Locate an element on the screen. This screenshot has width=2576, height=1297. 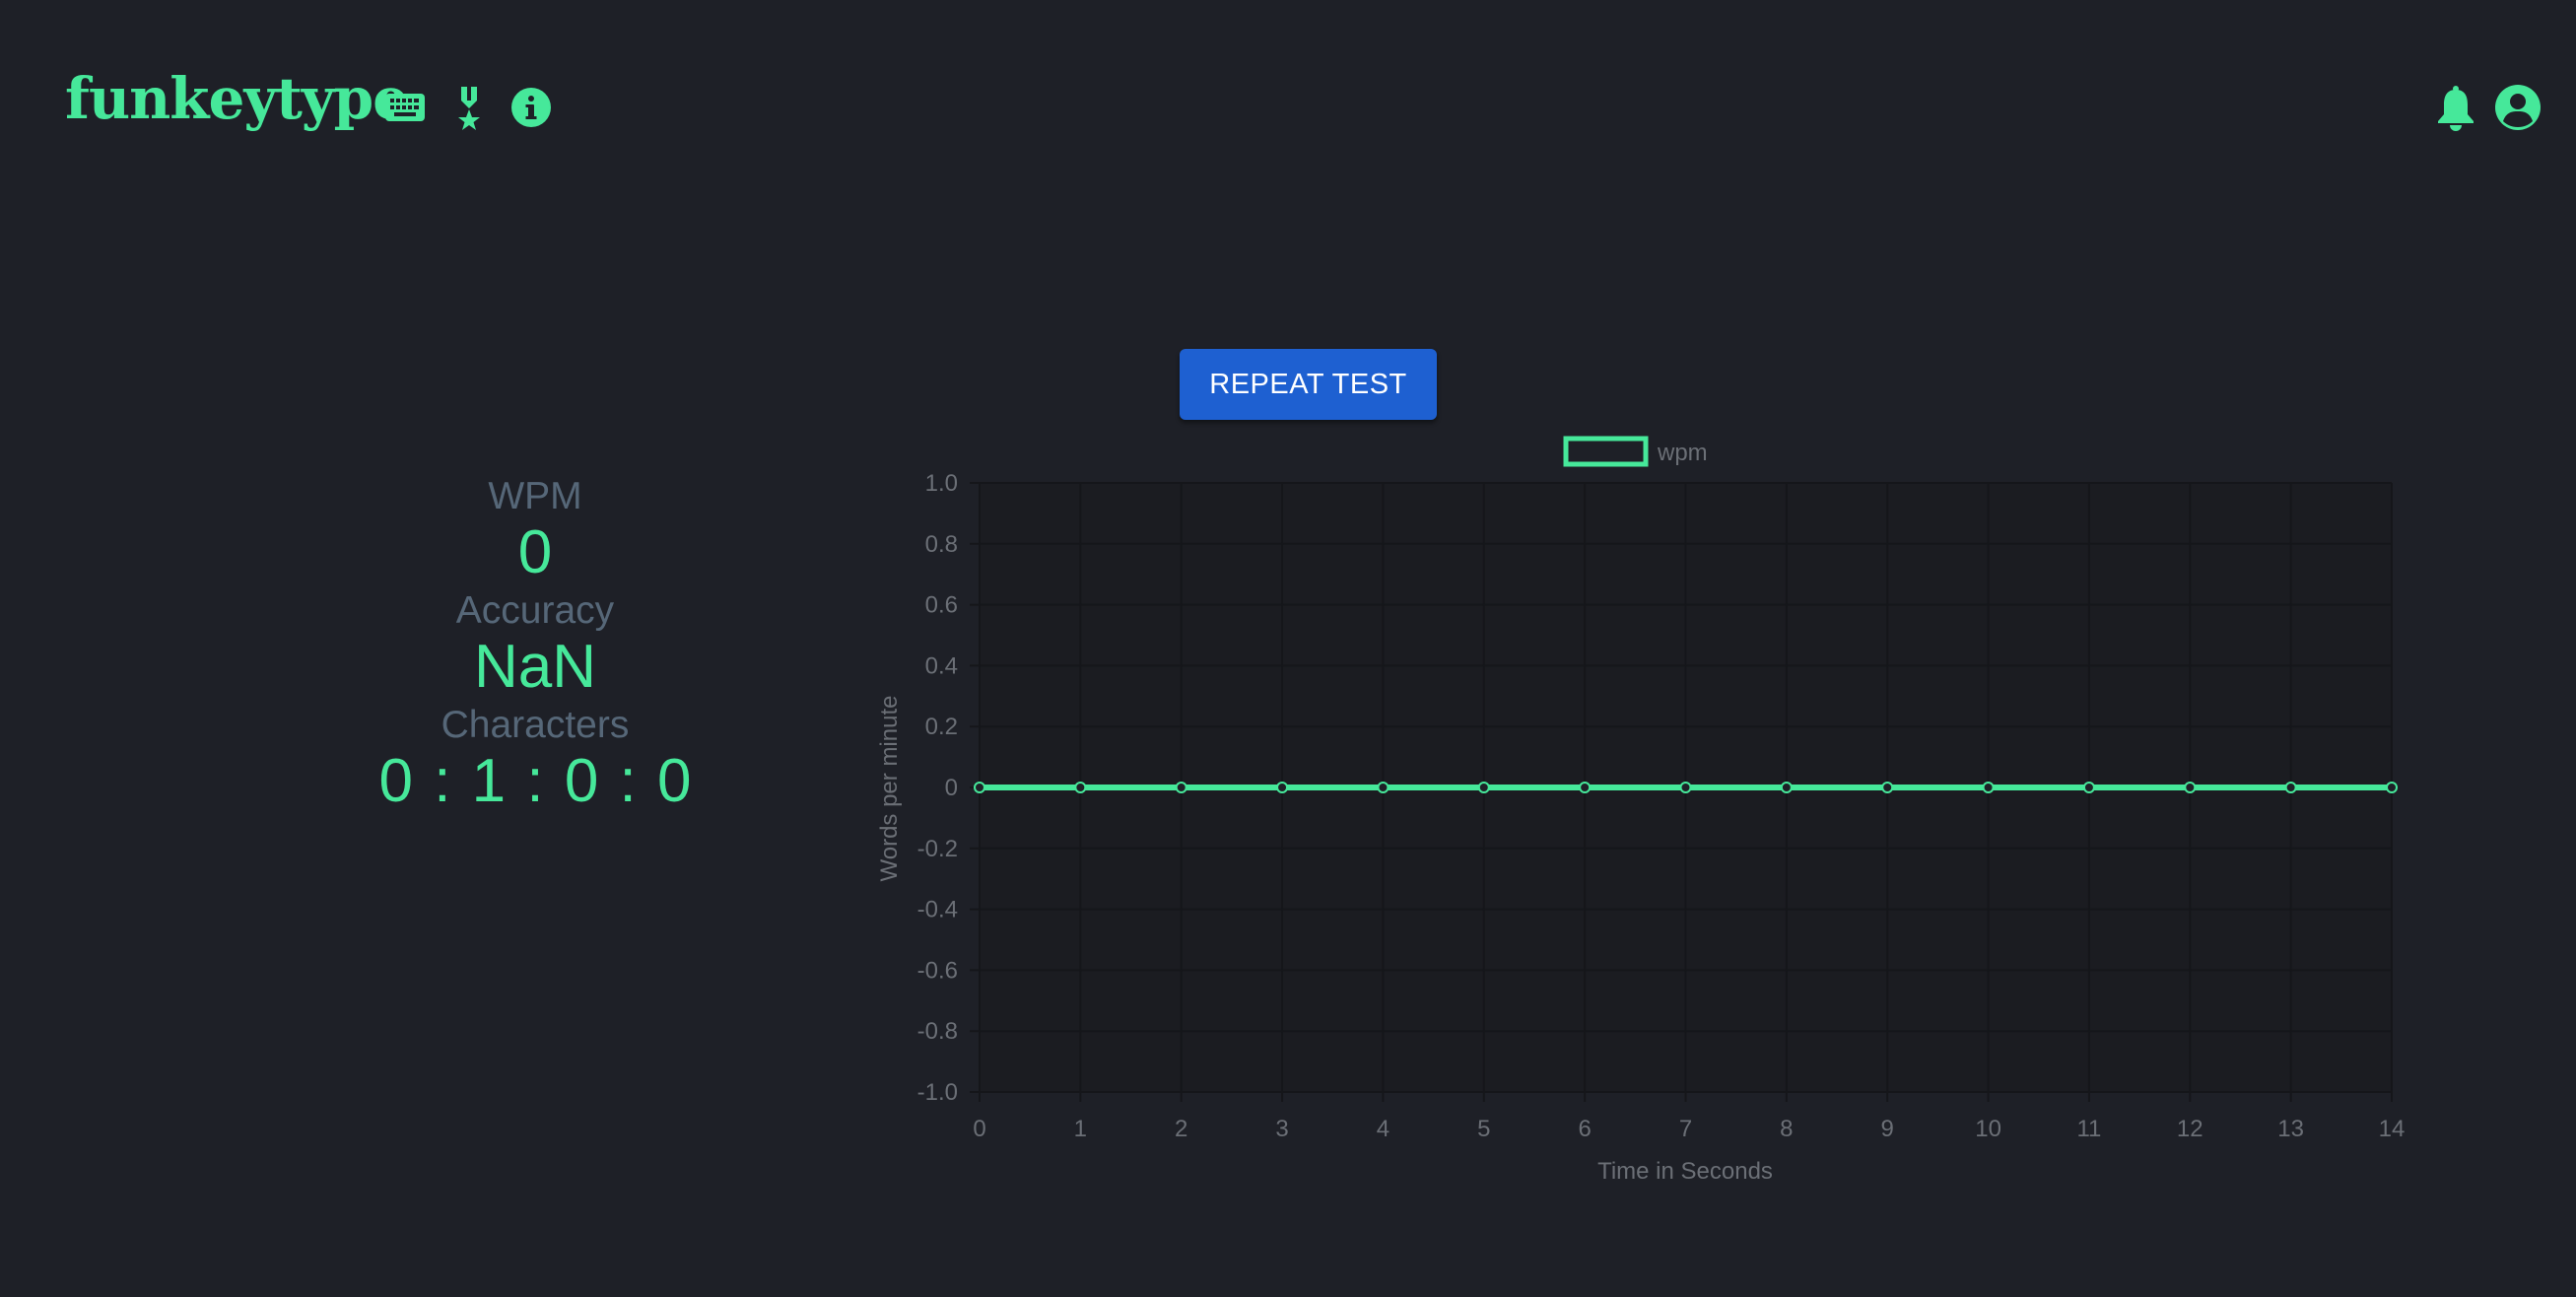
wpm-value: 0 is located at coordinates (535, 552).